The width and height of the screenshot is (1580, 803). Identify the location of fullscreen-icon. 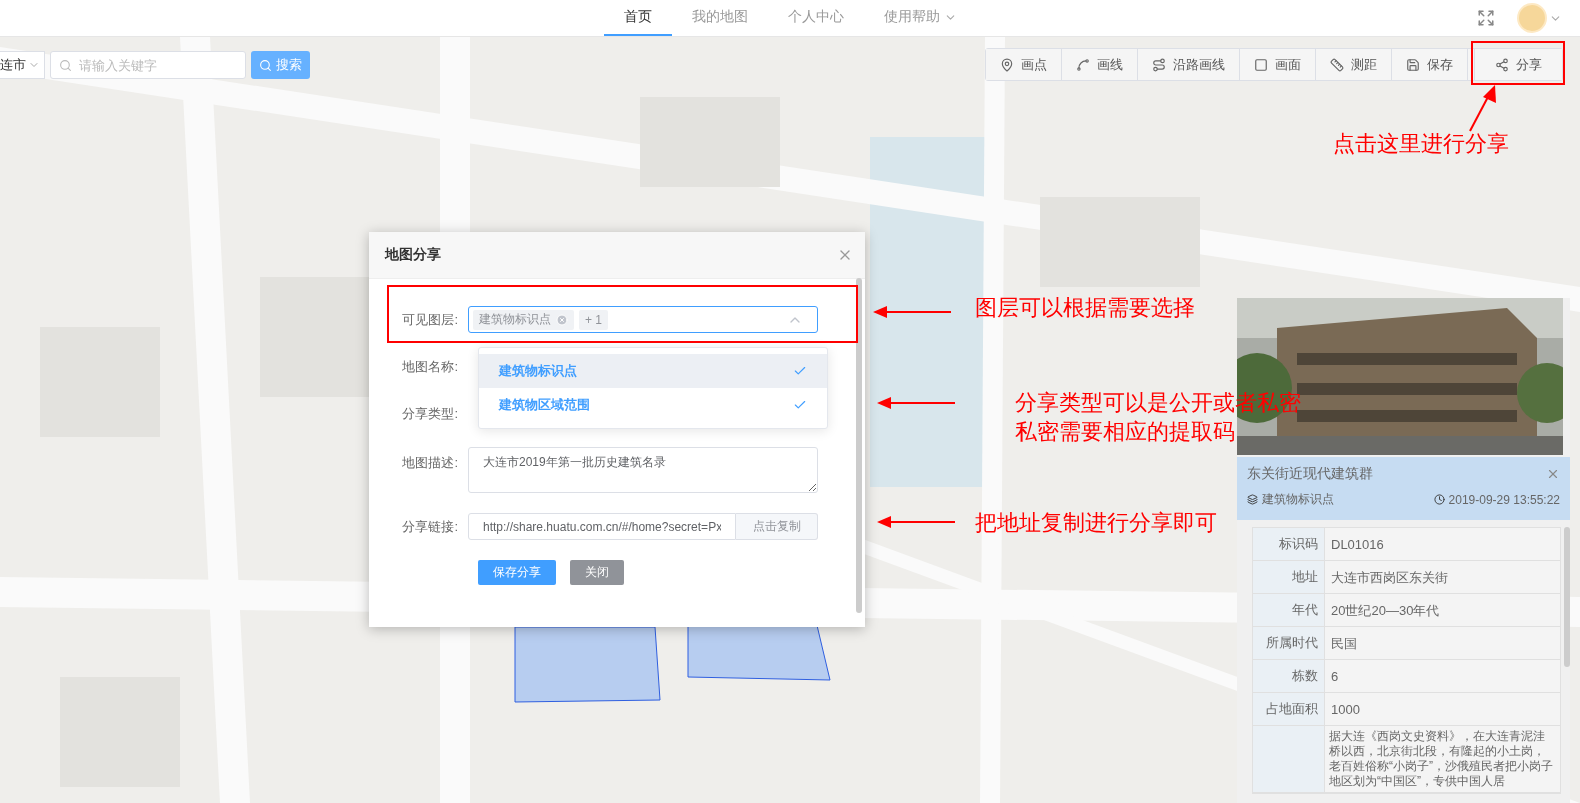
(1486, 18).